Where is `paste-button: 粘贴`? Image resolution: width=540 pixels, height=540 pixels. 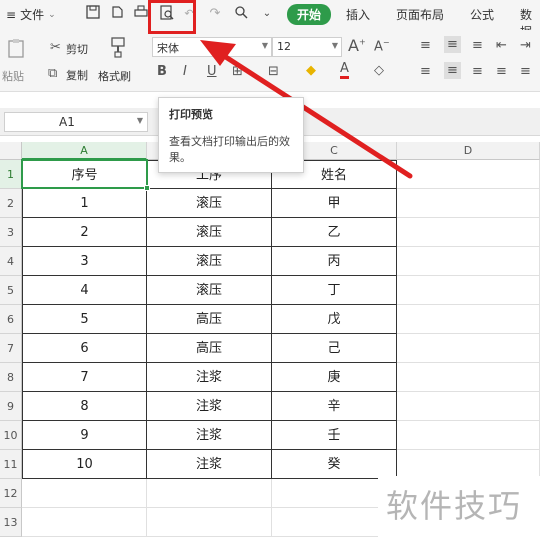 paste-button: 粘贴 is located at coordinates (13, 76).